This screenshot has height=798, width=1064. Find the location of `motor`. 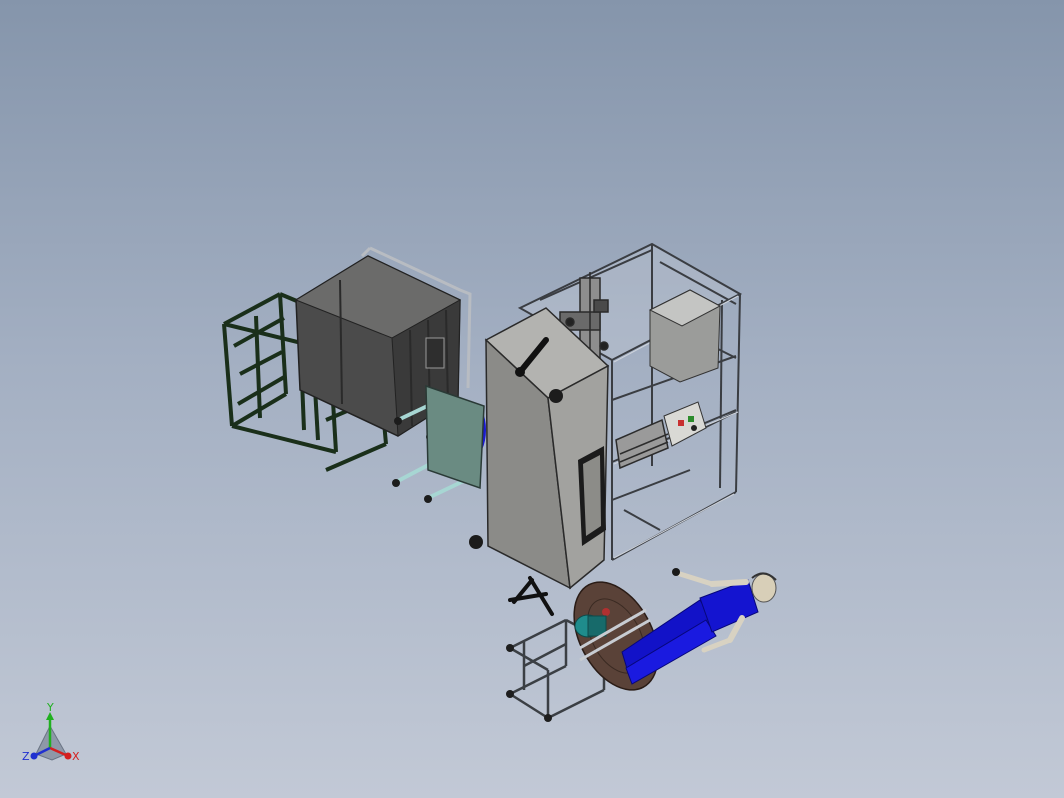

motor is located at coordinates (590, 626).